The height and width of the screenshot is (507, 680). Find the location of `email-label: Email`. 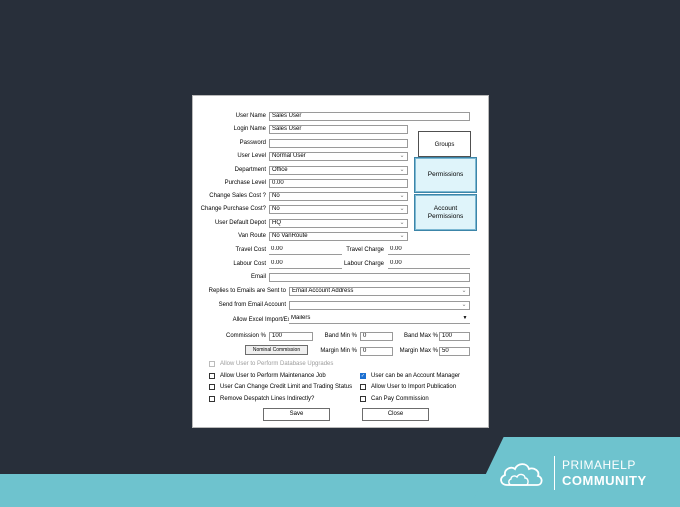

email-label: Email is located at coordinates (258, 277).